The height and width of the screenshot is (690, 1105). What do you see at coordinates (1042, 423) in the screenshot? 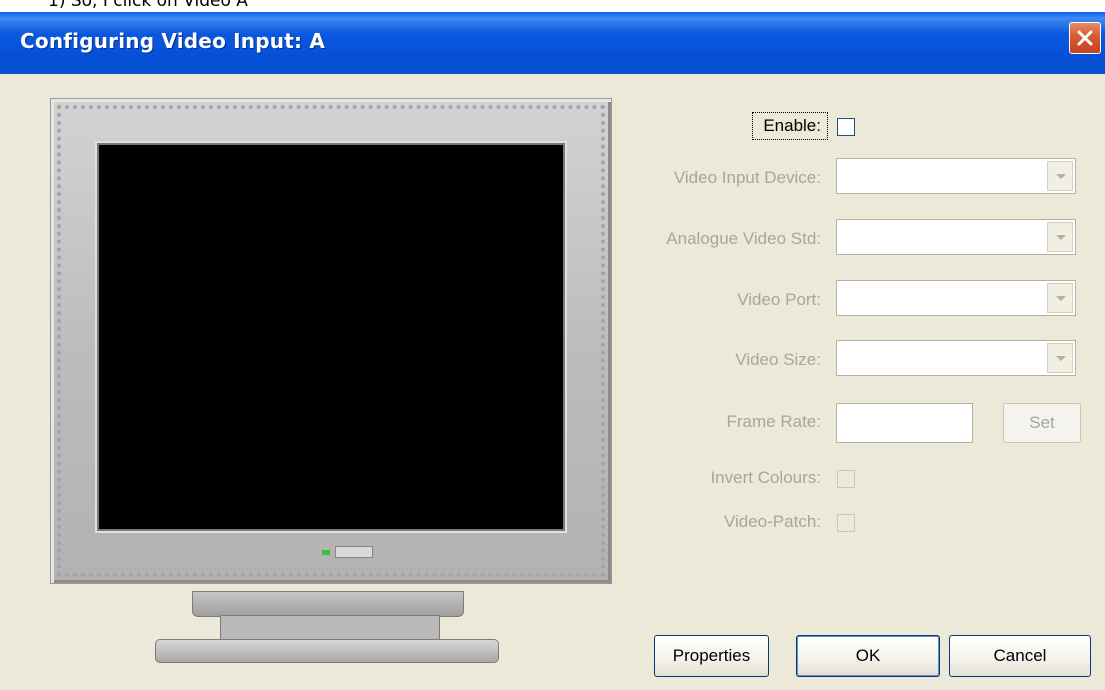
I see `set-button: Set` at bounding box center [1042, 423].